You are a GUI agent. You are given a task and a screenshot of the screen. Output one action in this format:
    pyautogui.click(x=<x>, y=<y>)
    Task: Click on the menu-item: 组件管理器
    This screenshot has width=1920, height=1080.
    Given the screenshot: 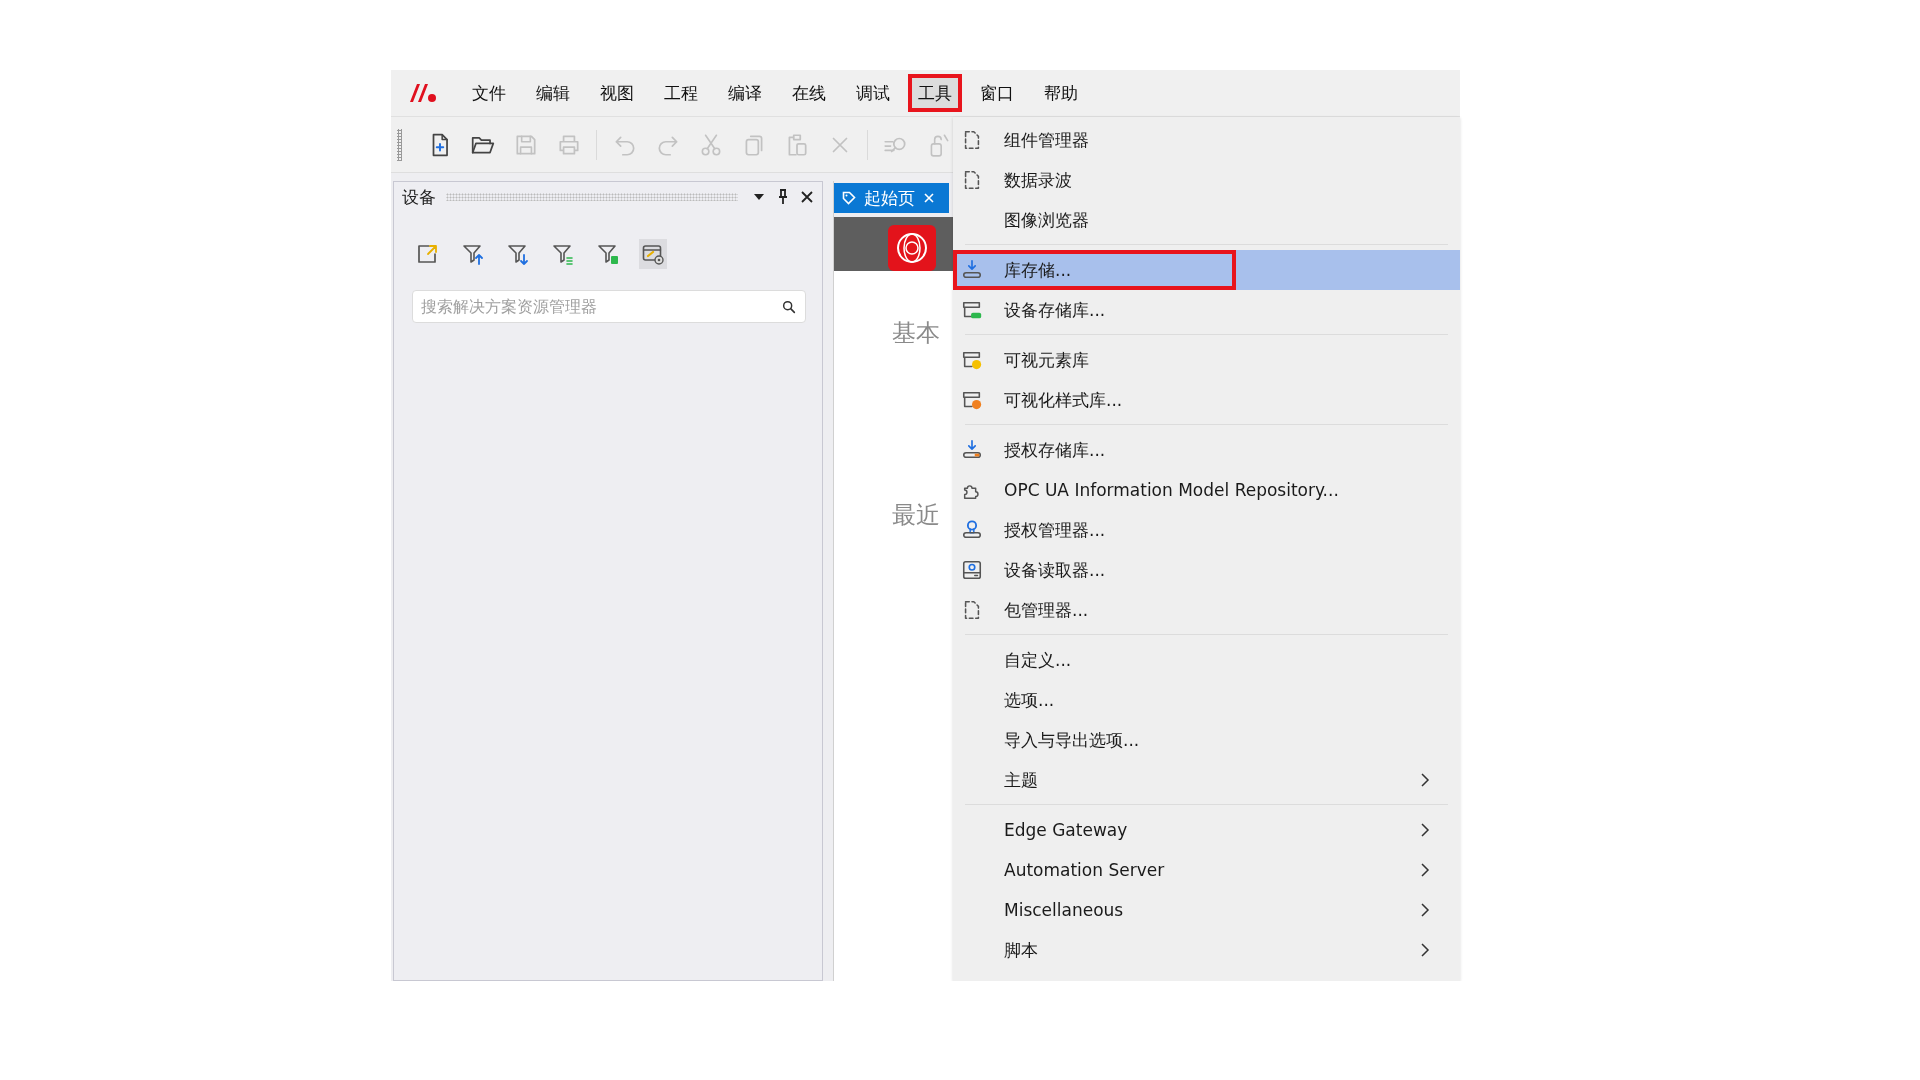 What is the action you would take?
    pyautogui.click(x=1206, y=140)
    